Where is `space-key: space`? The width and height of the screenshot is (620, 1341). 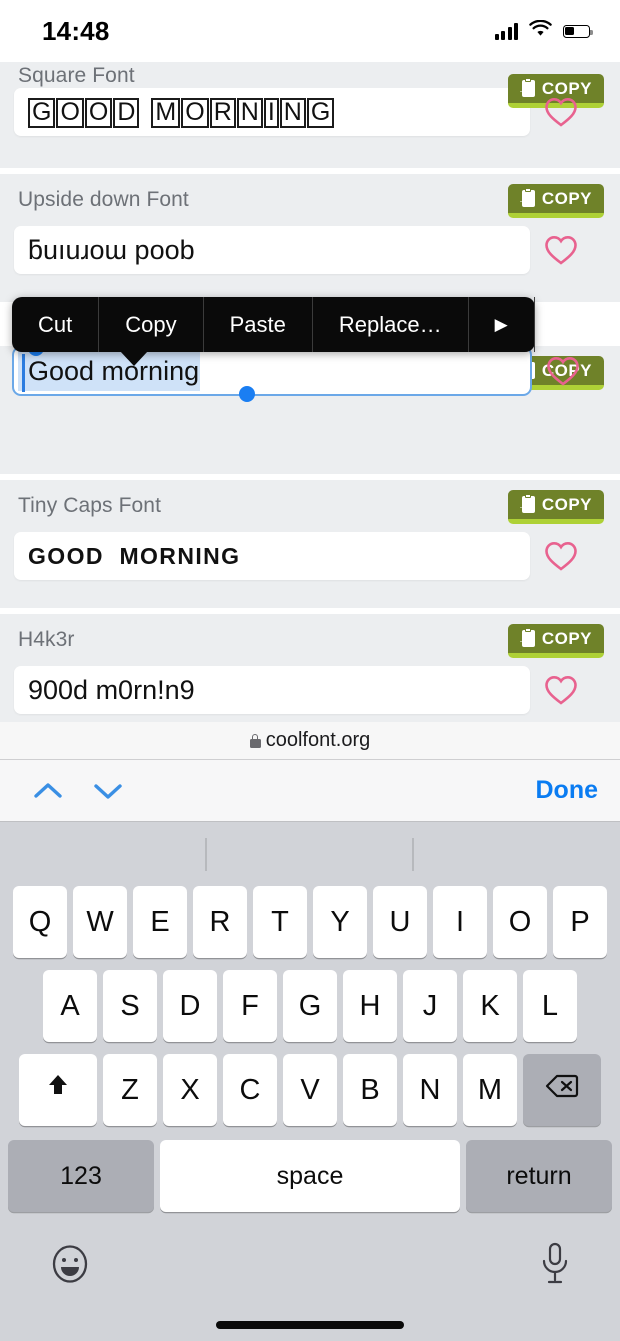 space-key: space is located at coordinates (310, 1176).